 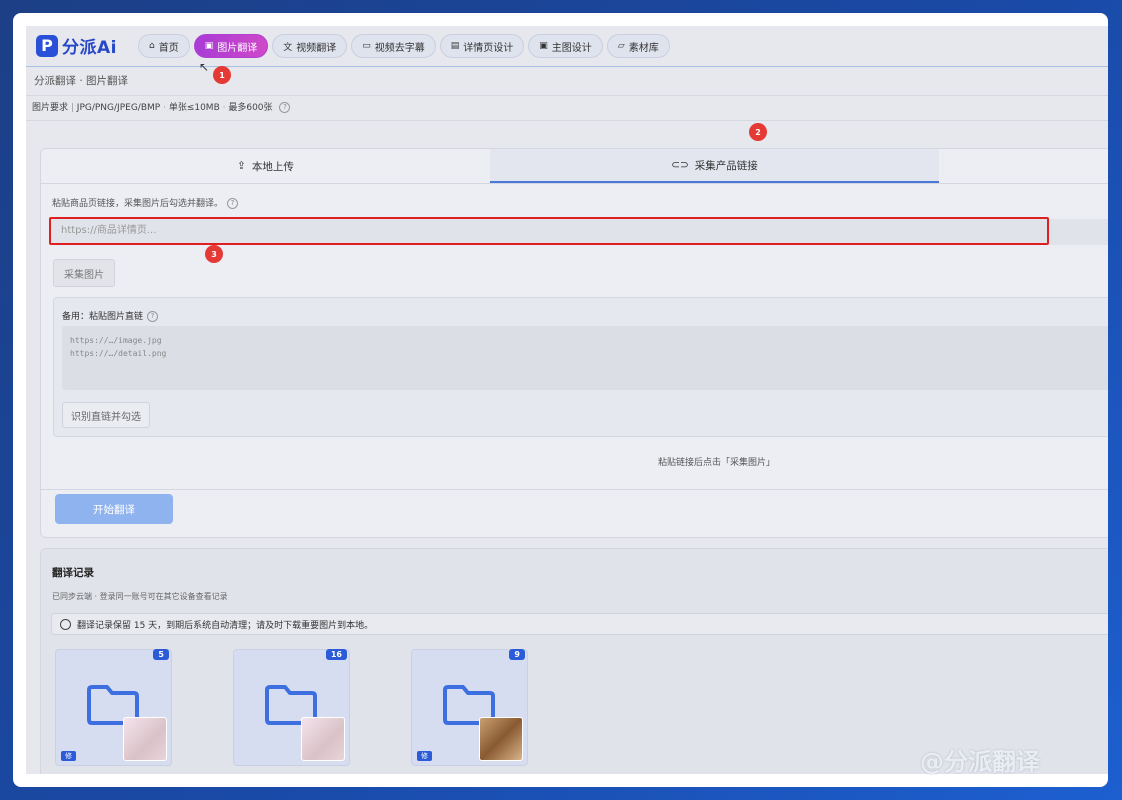 What do you see at coordinates (65, 624) in the screenshot?
I see `clock-icon` at bounding box center [65, 624].